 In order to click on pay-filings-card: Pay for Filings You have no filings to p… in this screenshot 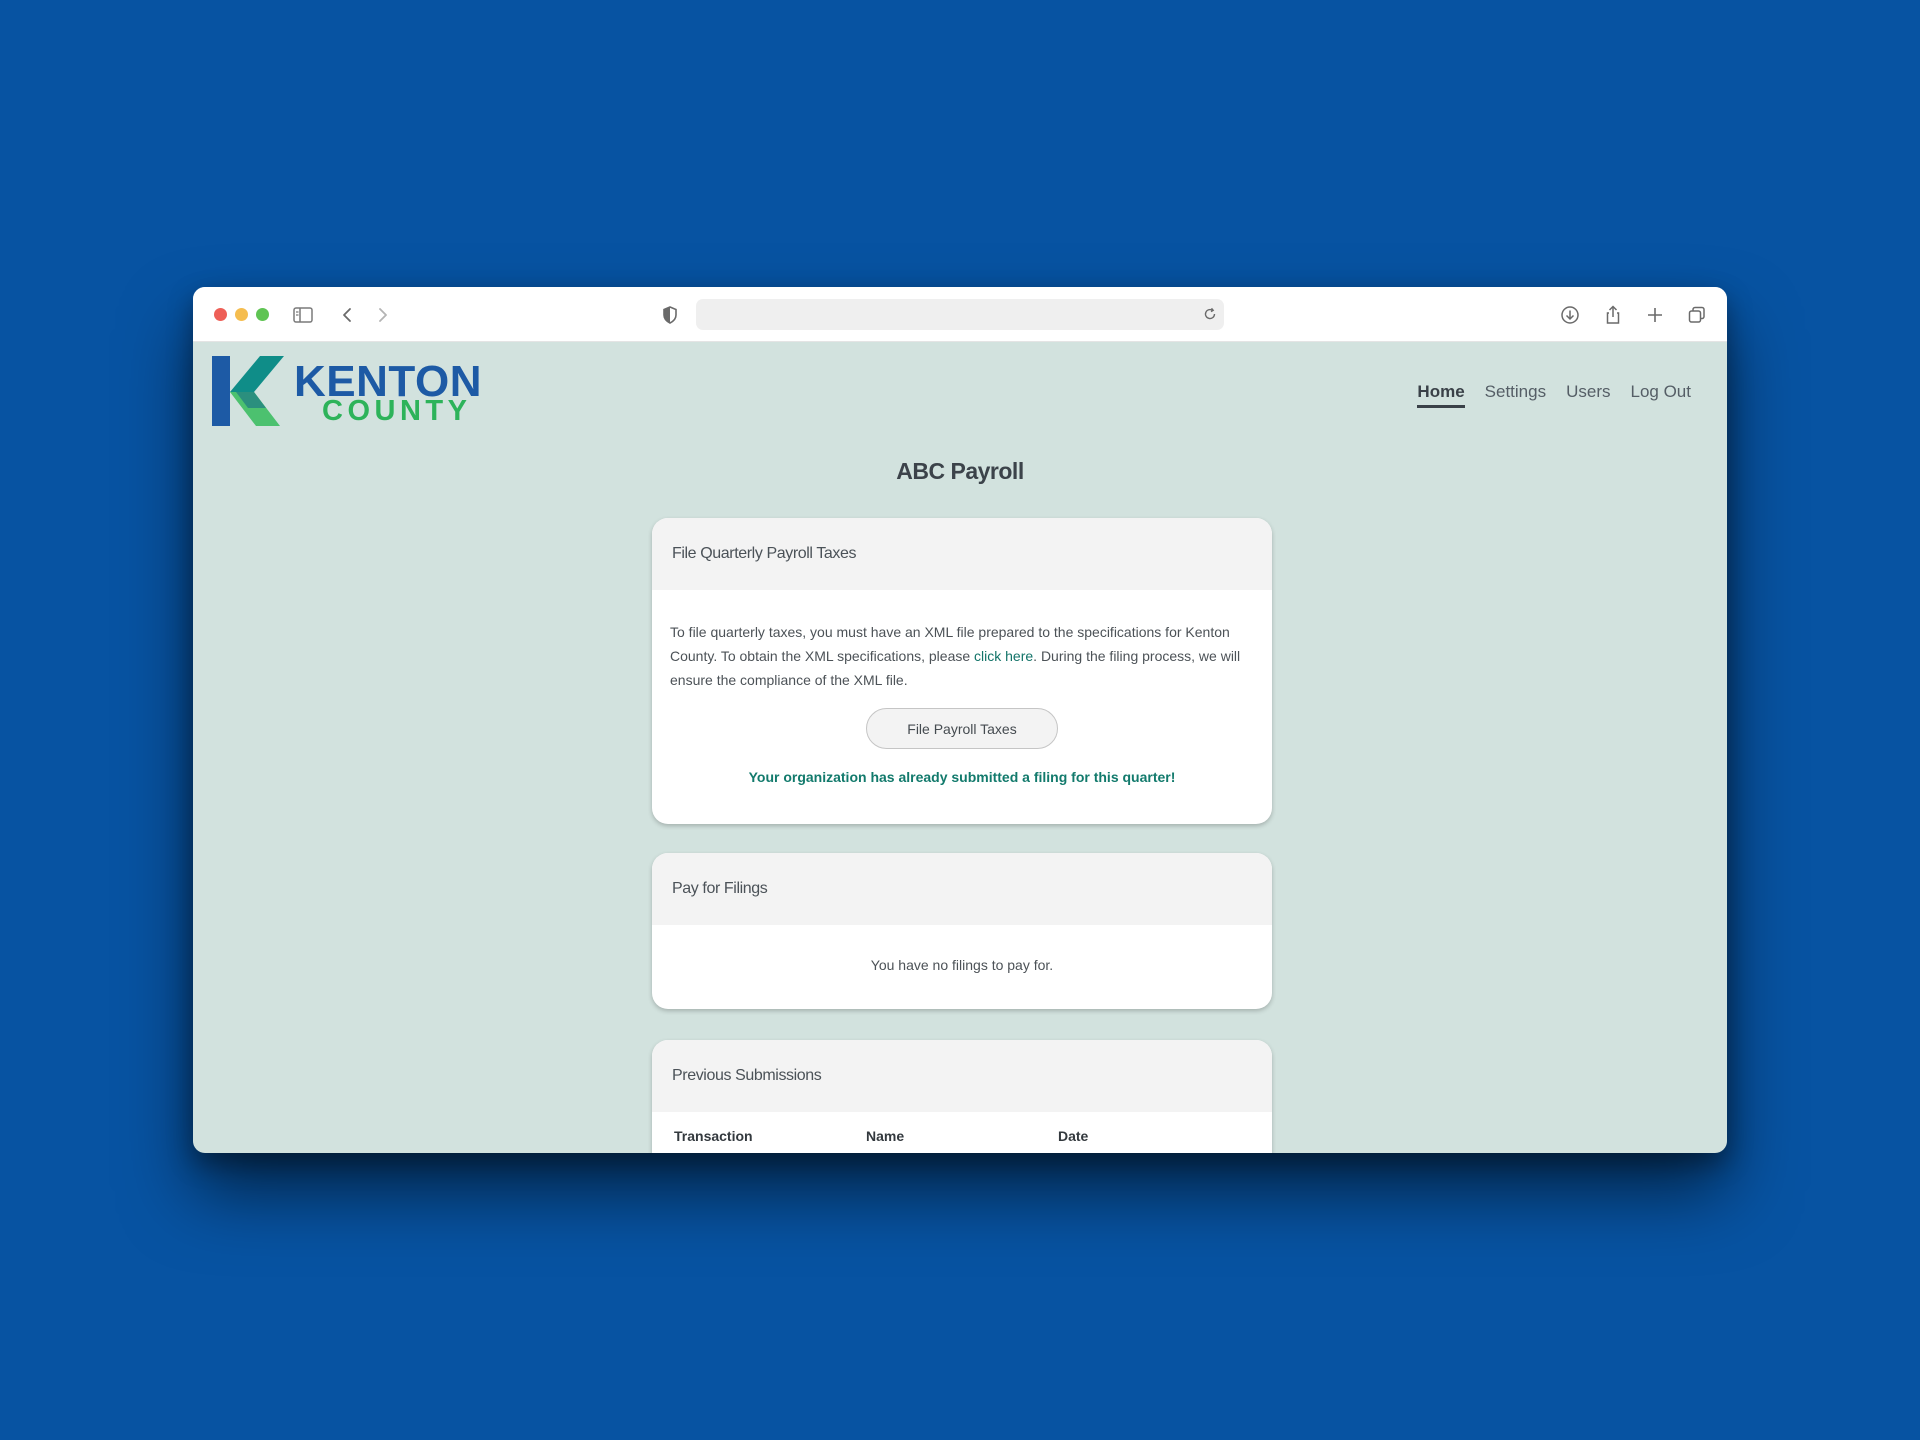, I will do `click(962, 931)`.